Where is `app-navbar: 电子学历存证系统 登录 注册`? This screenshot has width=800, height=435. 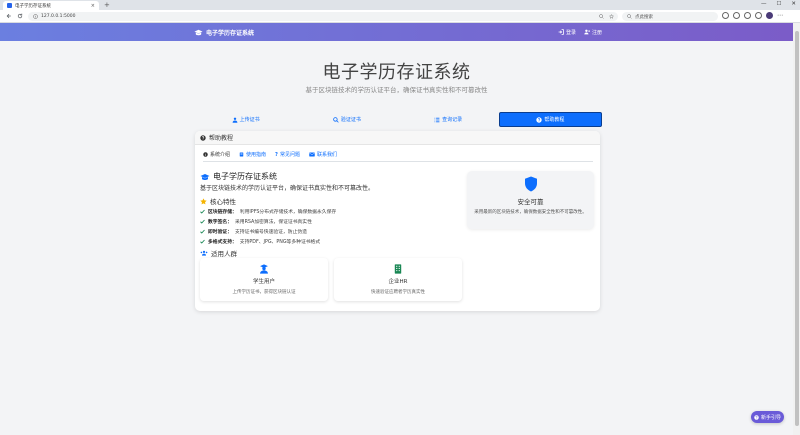 app-navbar: 电子学历存证系统 登录 注册 is located at coordinates (396, 32).